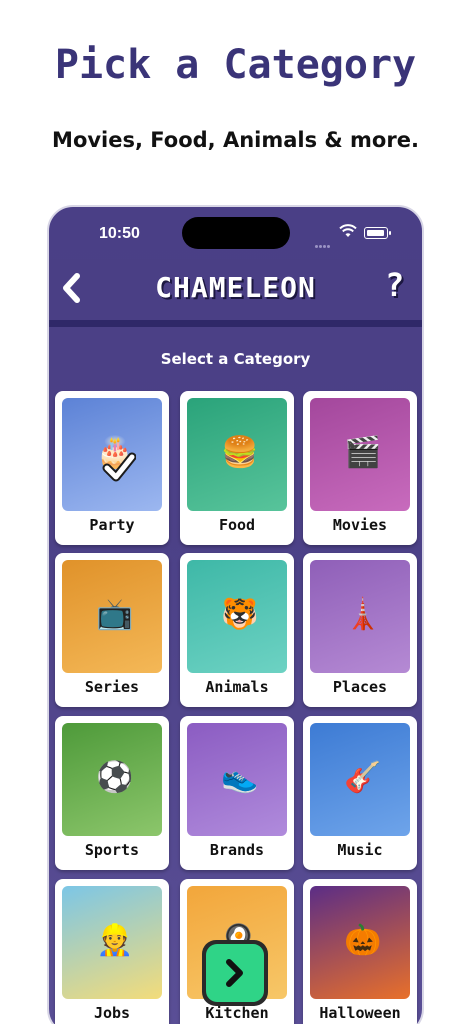 This screenshot has height=1024, width=471. I want to click on battery-icon, so click(377, 233).